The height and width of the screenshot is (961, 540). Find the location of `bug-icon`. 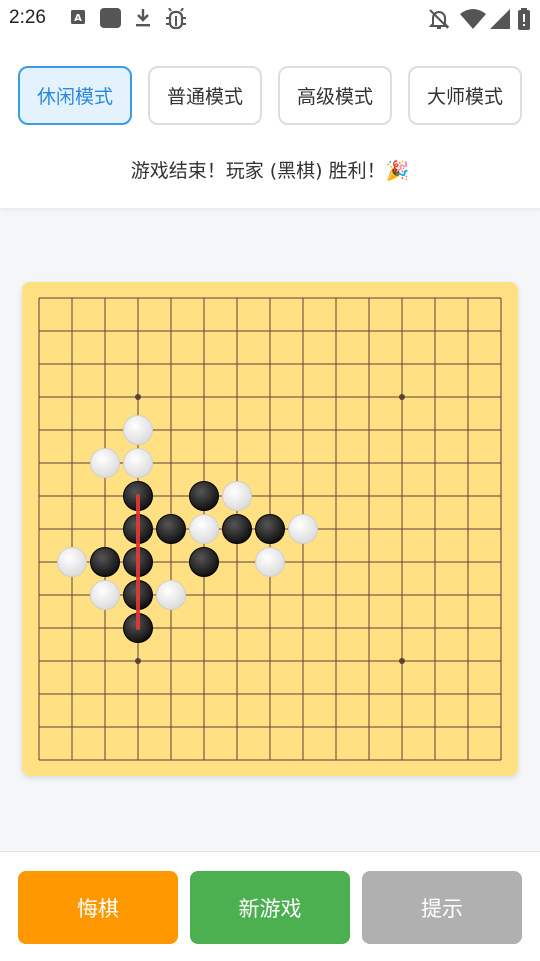

bug-icon is located at coordinates (176, 20).